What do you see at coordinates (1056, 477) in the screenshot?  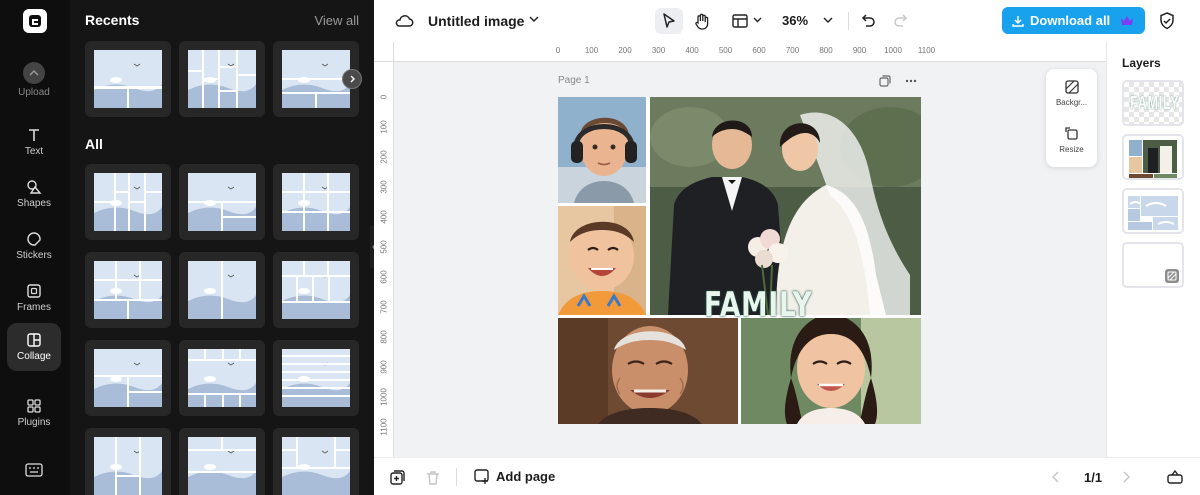 I see `prev-page-icon` at bounding box center [1056, 477].